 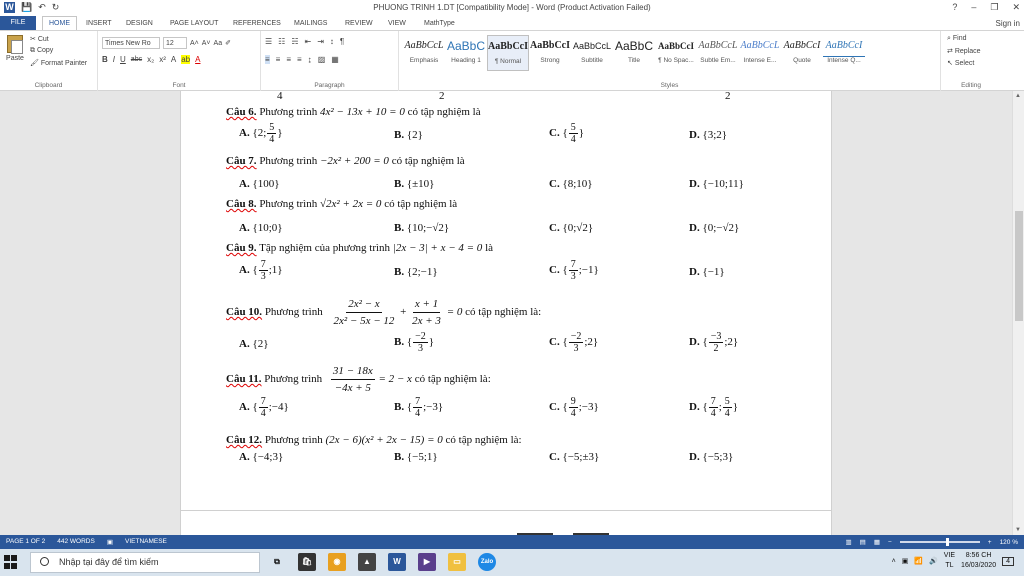 I want to click on zoom-level: 120 %, so click(x=1009, y=542).